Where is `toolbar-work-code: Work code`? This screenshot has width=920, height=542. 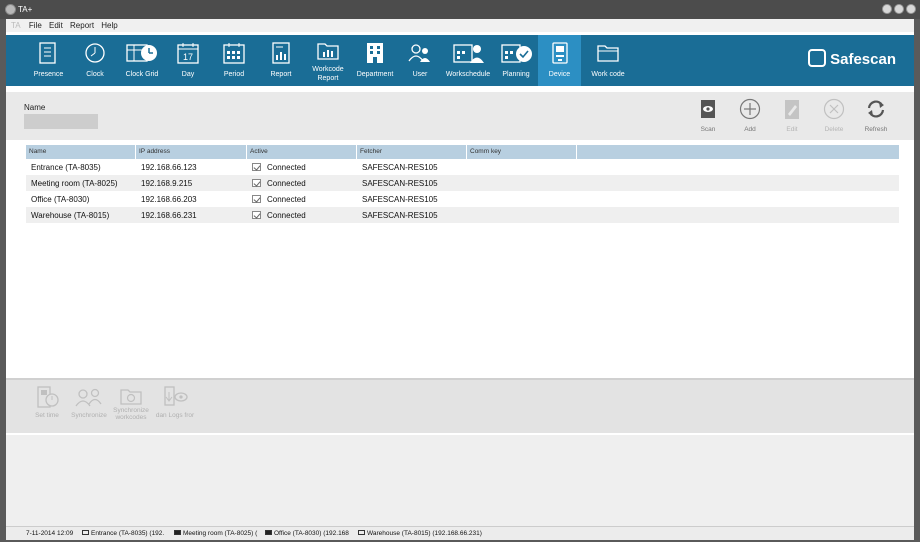
toolbar-work-code: Work code is located at coordinates (608, 60).